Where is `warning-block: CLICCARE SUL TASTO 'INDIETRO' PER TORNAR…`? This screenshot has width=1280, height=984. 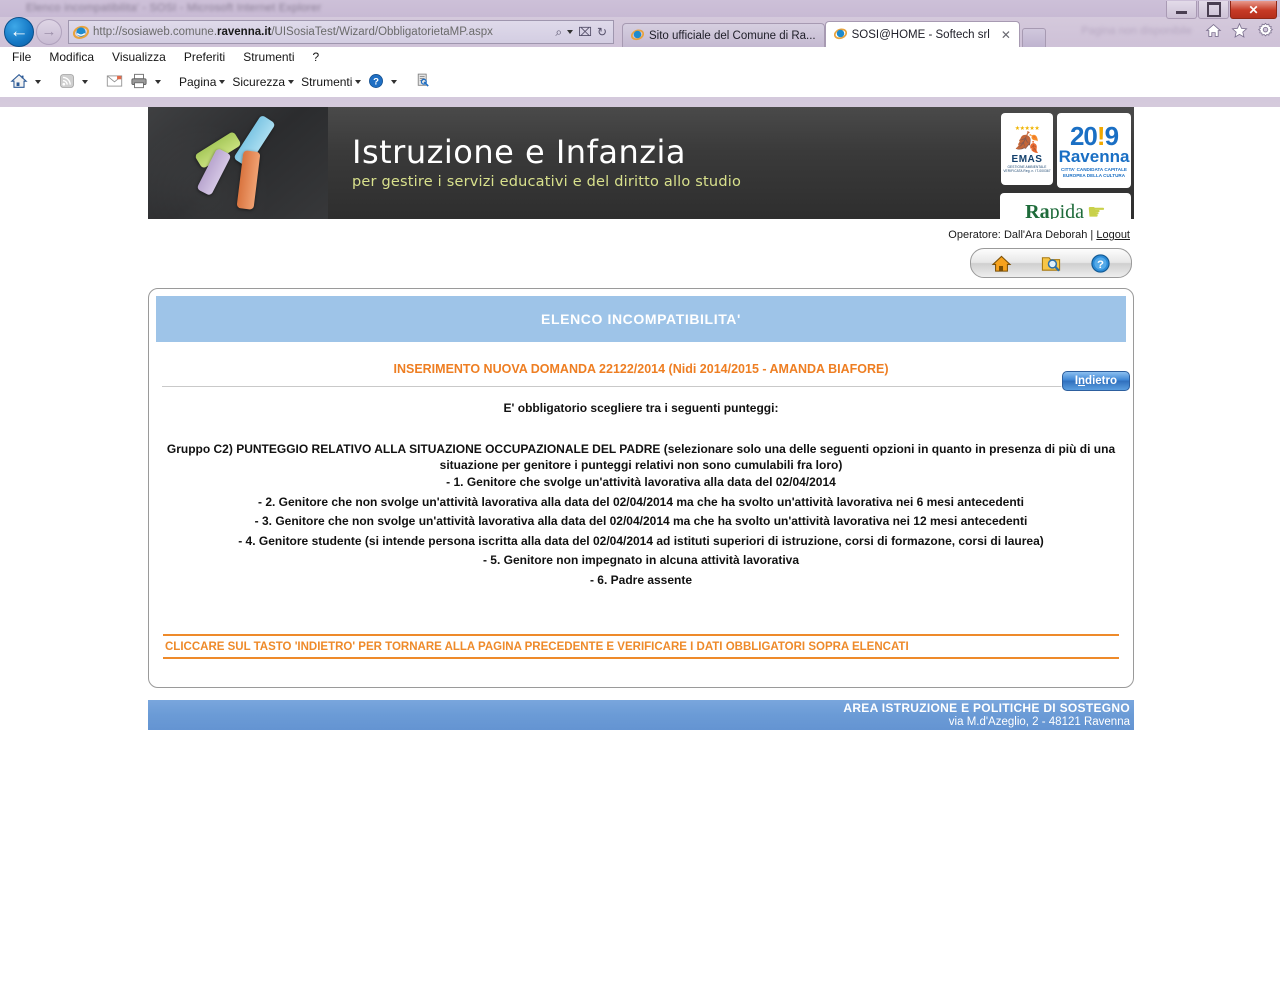
warning-block: CLICCARE SUL TASTO 'INDIETRO' PER TORNAR… is located at coordinates (641, 646).